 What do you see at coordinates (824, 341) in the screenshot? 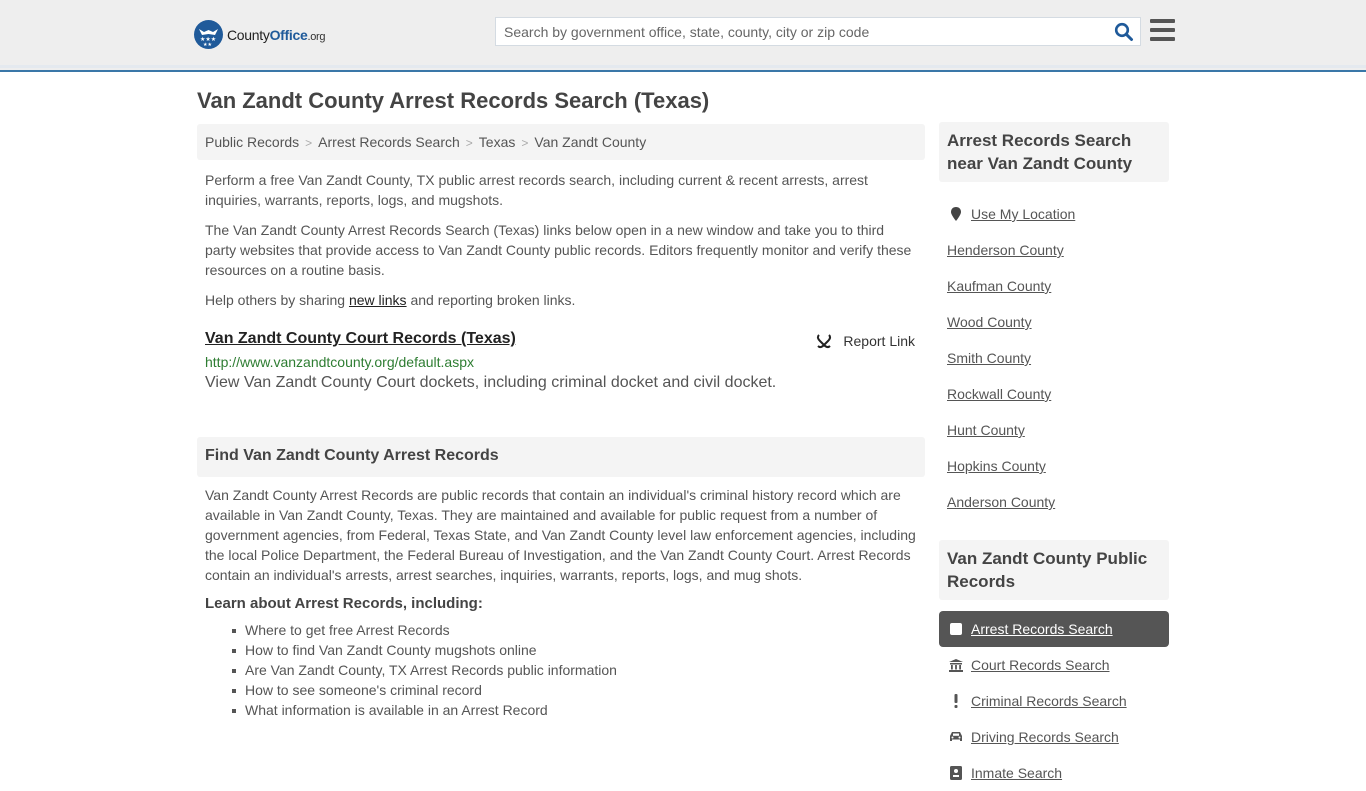
I see `broken-link-icon` at bounding box center [824, 341].